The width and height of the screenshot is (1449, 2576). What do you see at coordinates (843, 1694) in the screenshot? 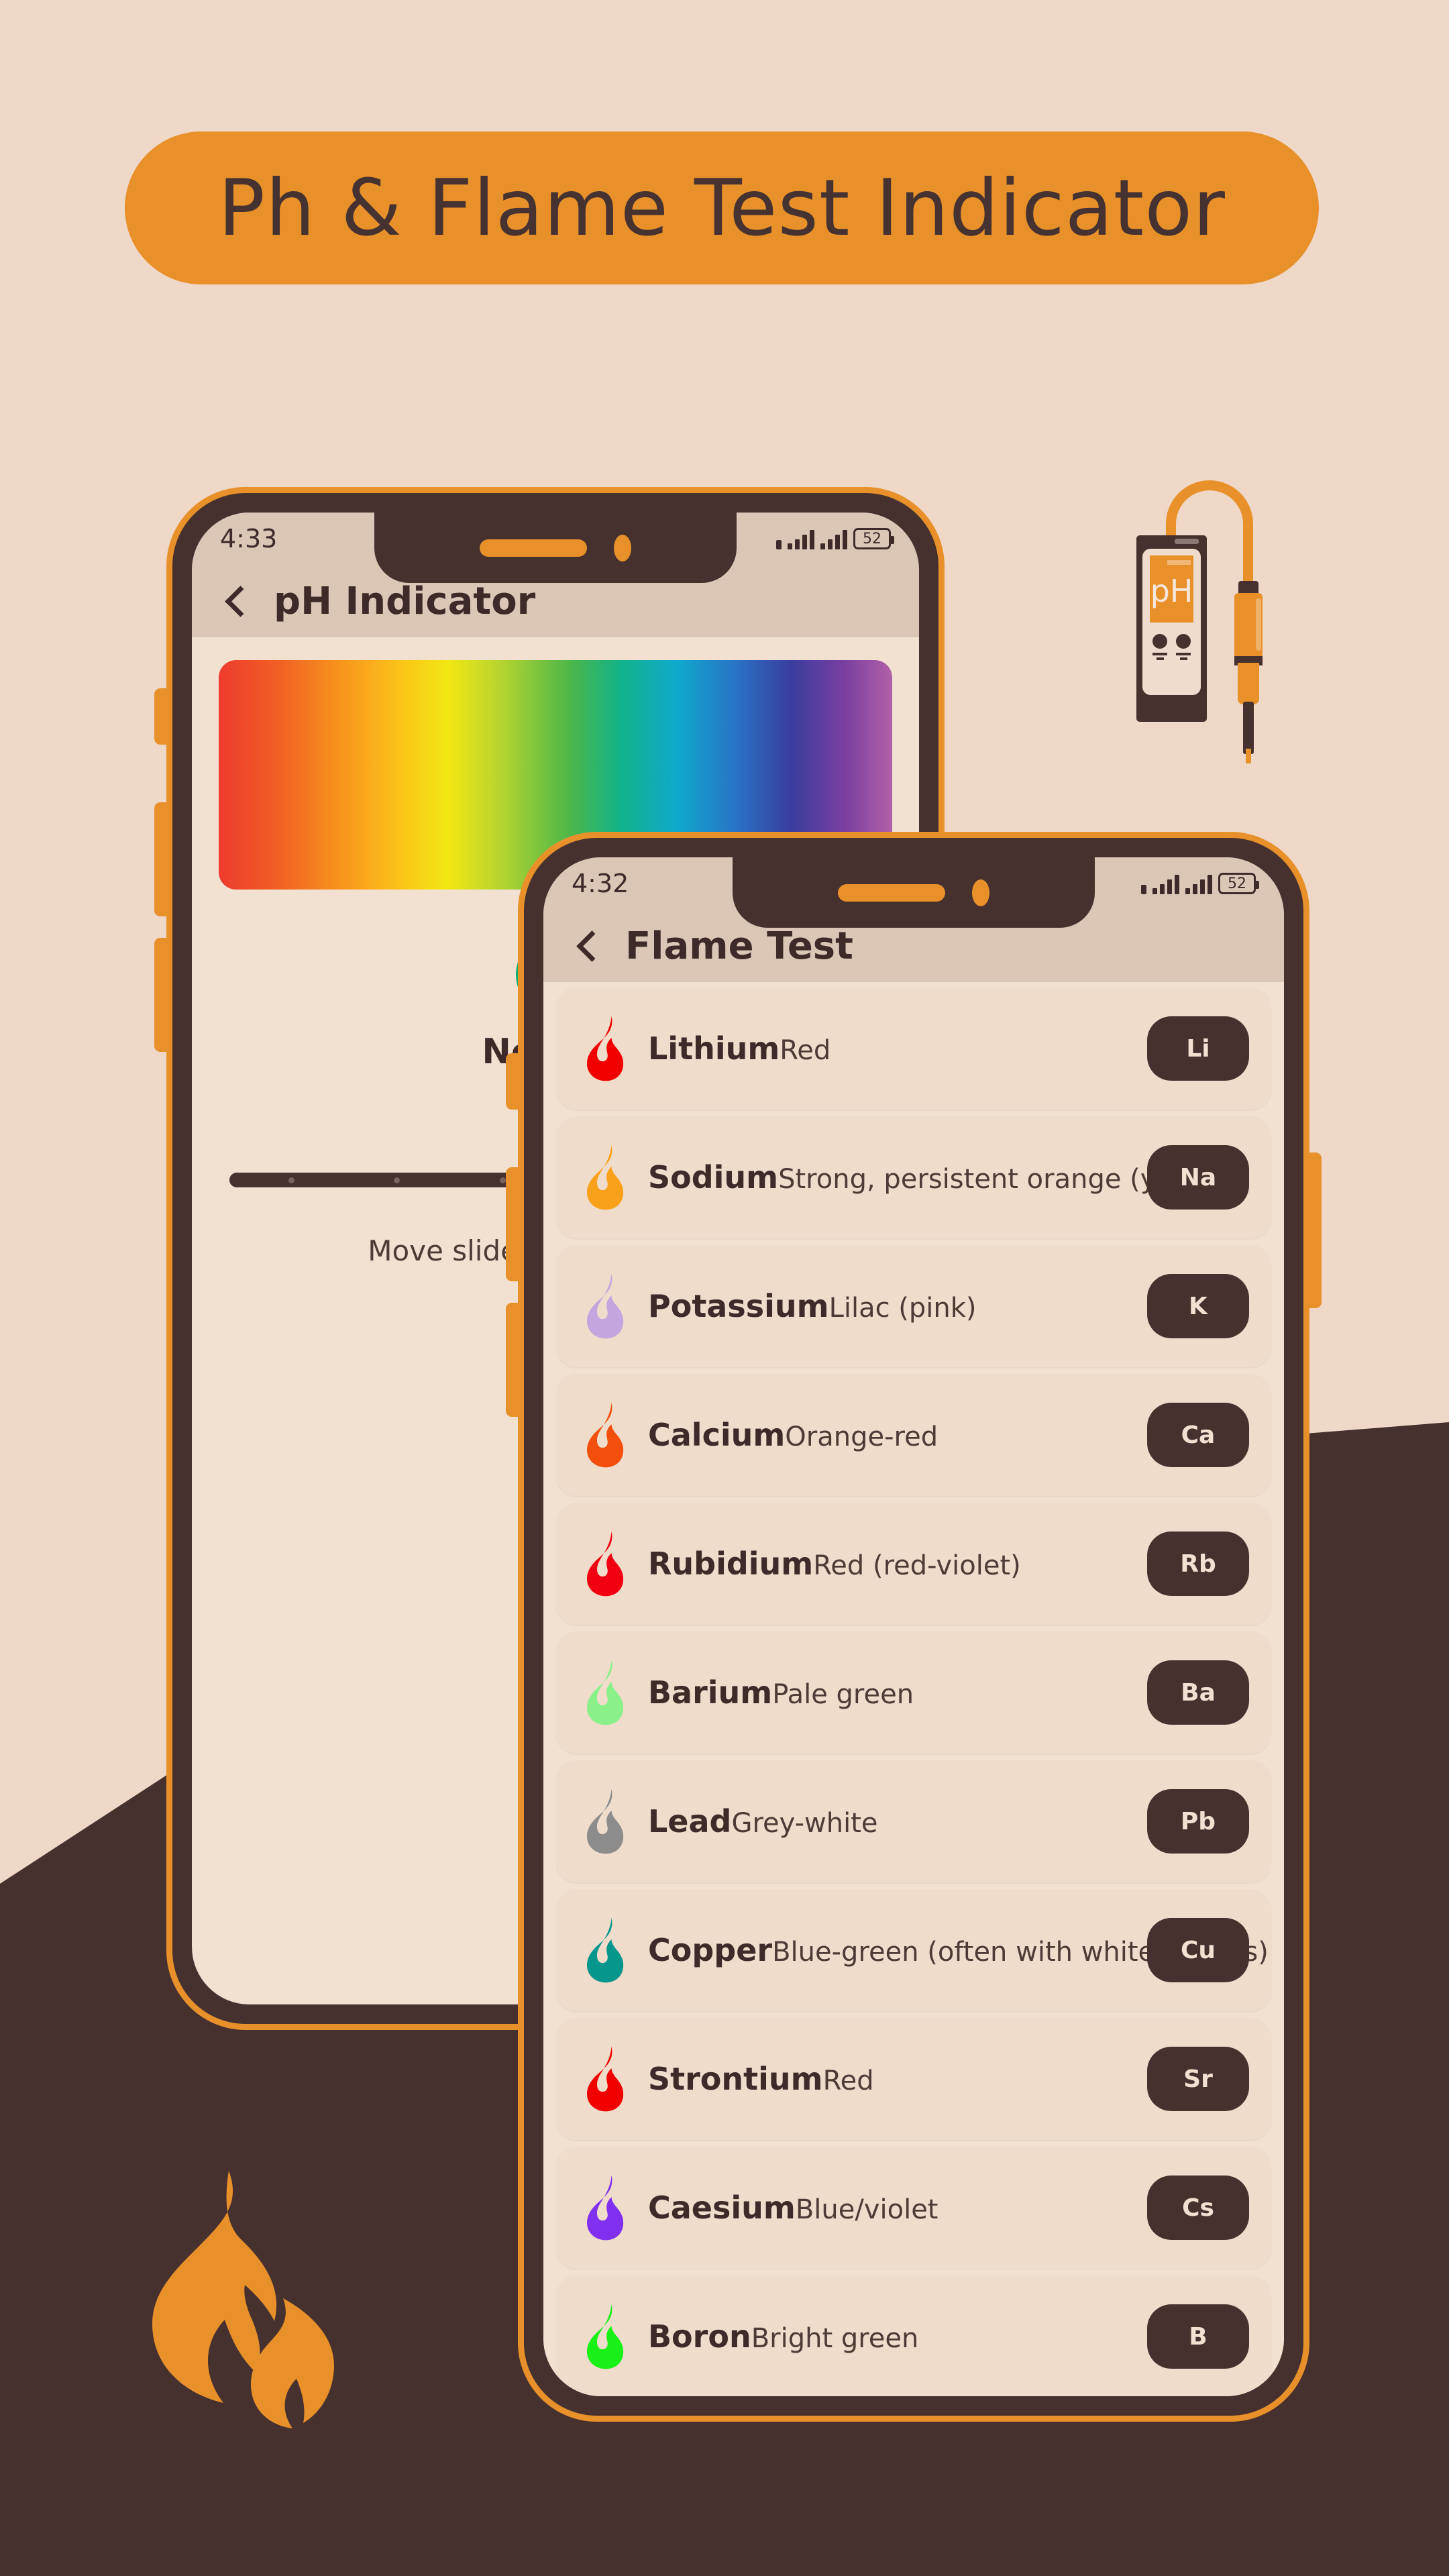
I see `flame-color-description: Pale green` at bounding box center [843, 1694].